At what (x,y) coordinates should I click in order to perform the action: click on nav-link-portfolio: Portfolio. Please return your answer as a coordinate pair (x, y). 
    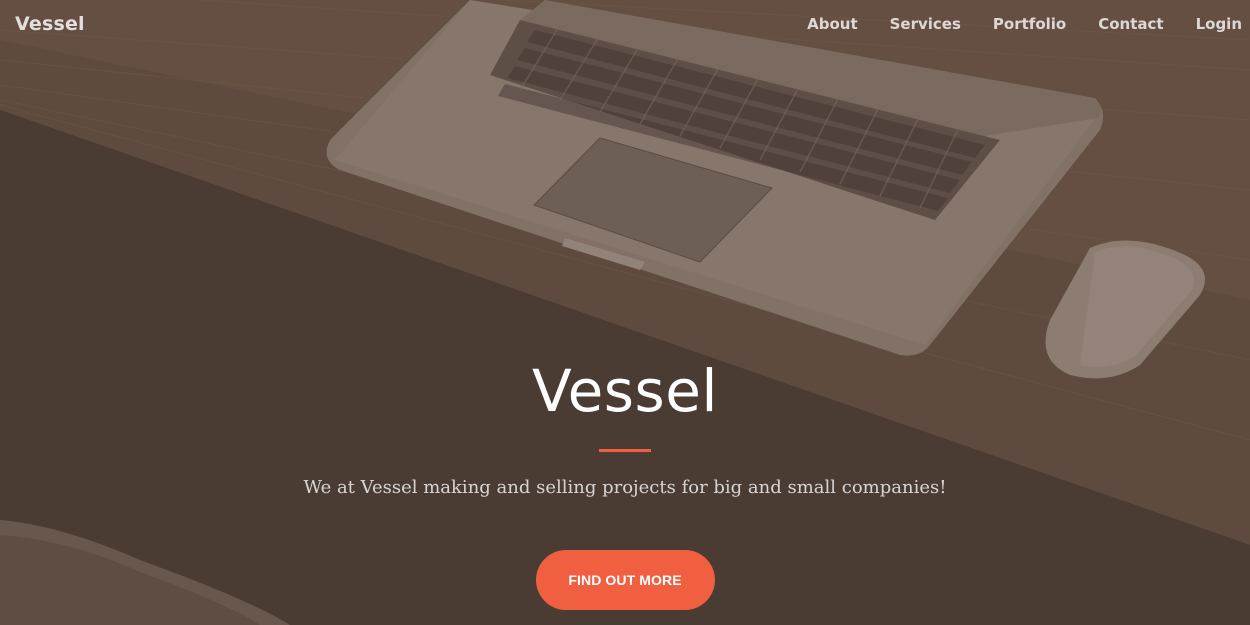
    Looking at the image, I should click on (1029, 24).